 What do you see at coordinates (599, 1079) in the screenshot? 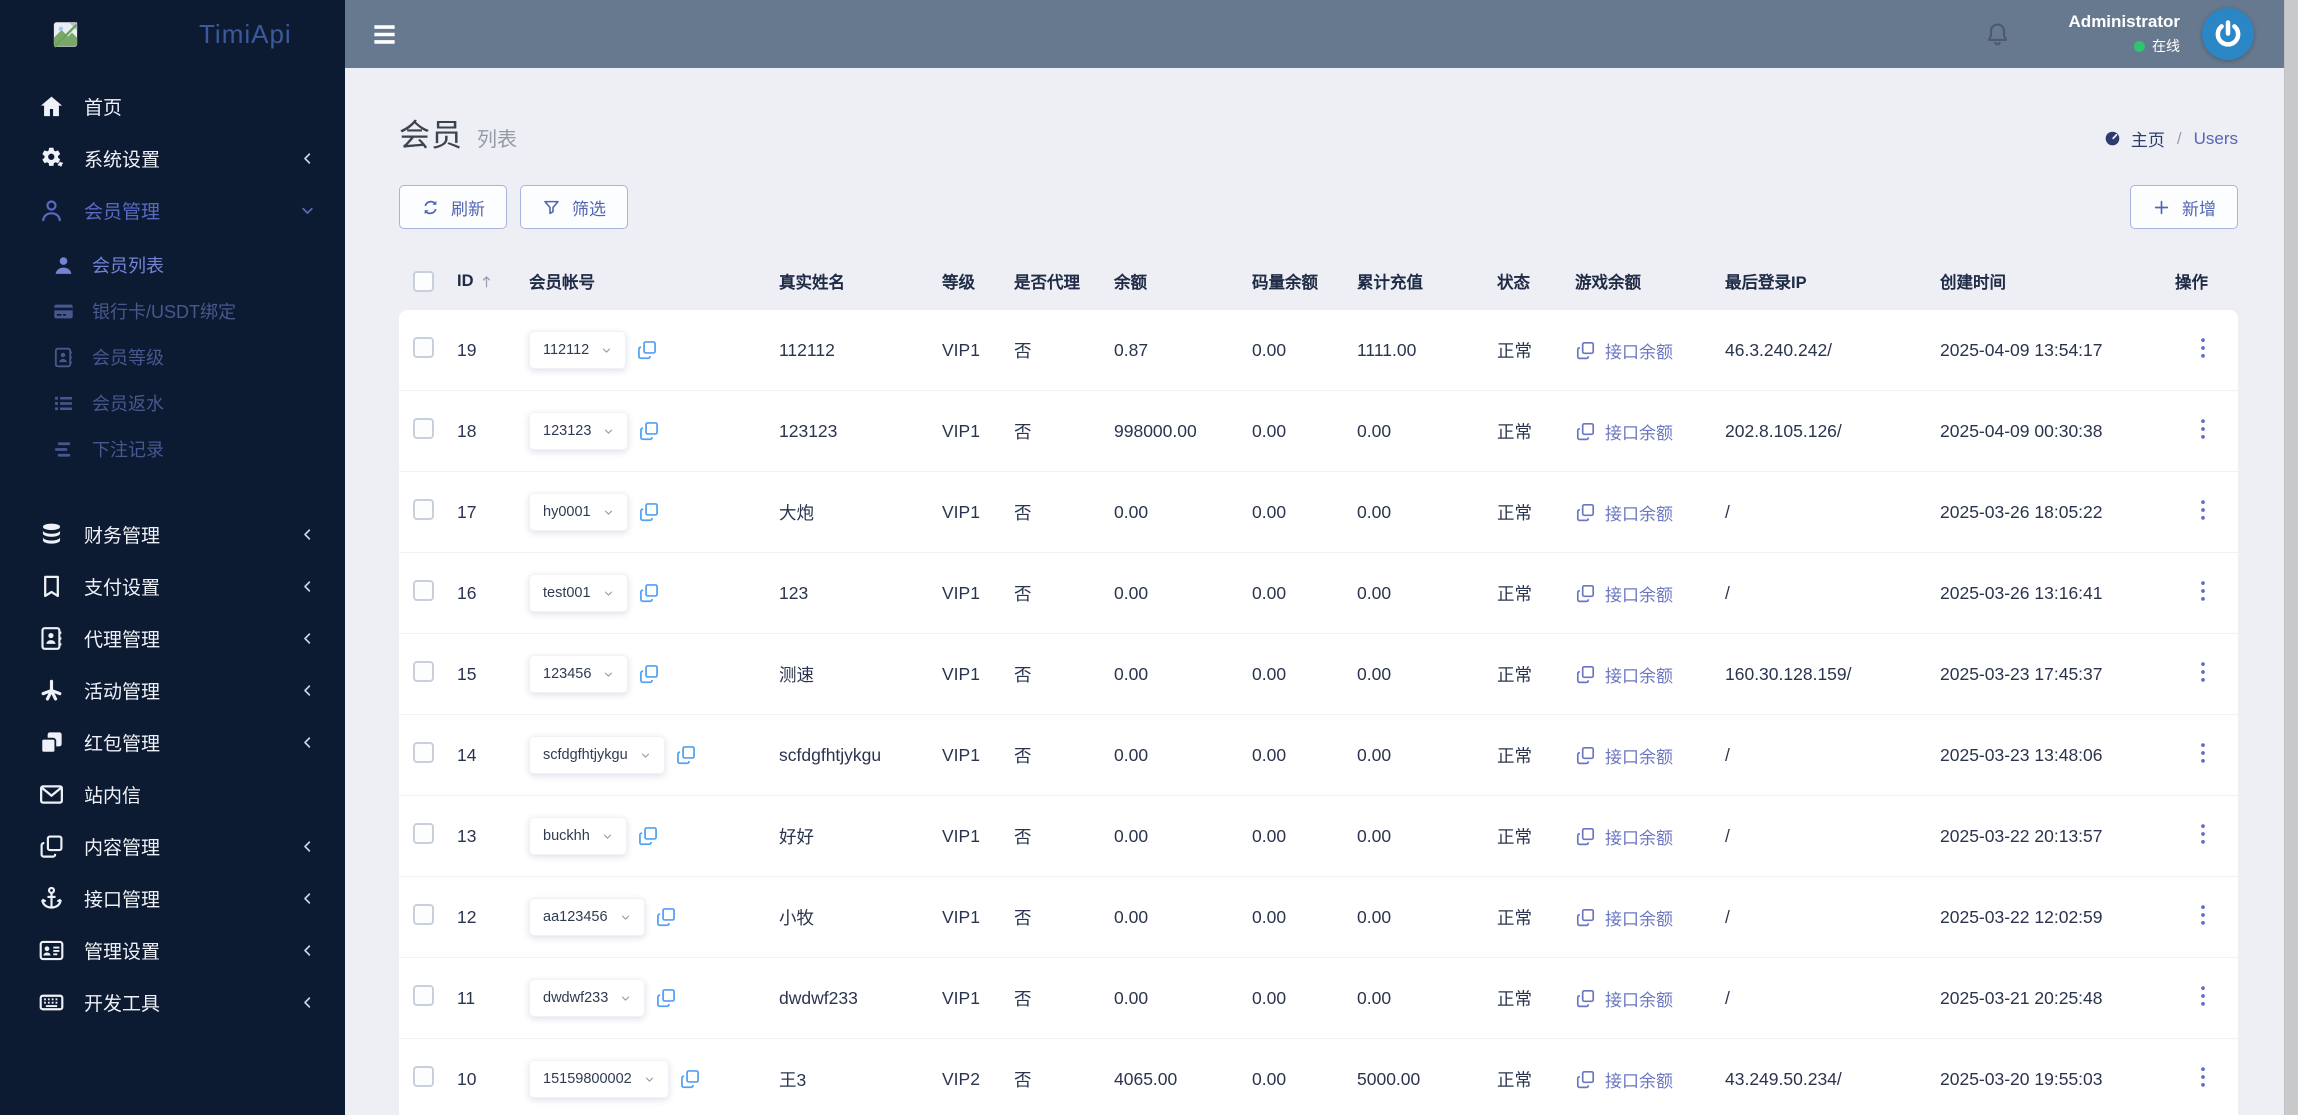
I see `account-select: 15159800002` at bounding box center [599, 1079].